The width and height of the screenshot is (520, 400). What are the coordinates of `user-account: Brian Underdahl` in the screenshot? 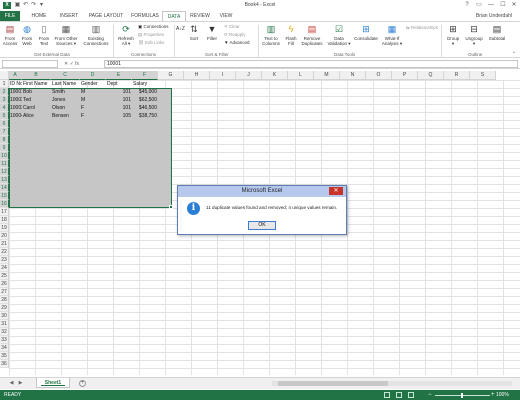 It's located at (494, 16).